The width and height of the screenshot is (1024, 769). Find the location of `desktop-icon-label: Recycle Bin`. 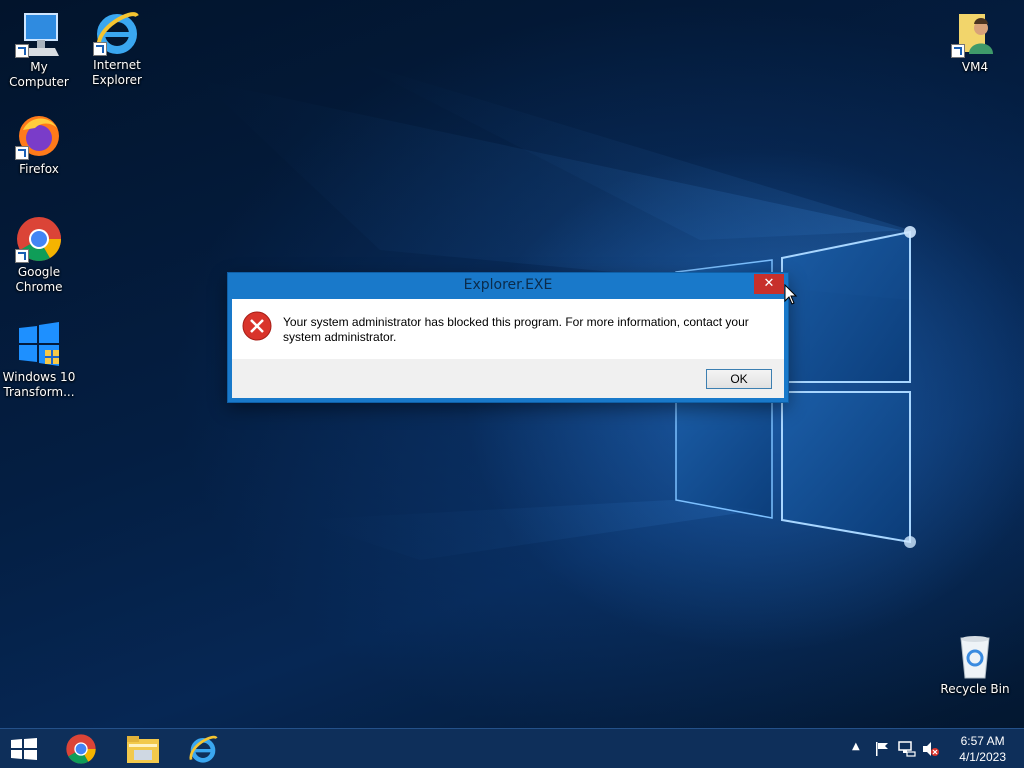

desktop-icon-label: Recycle Bin is located at coordinates (975, 689).